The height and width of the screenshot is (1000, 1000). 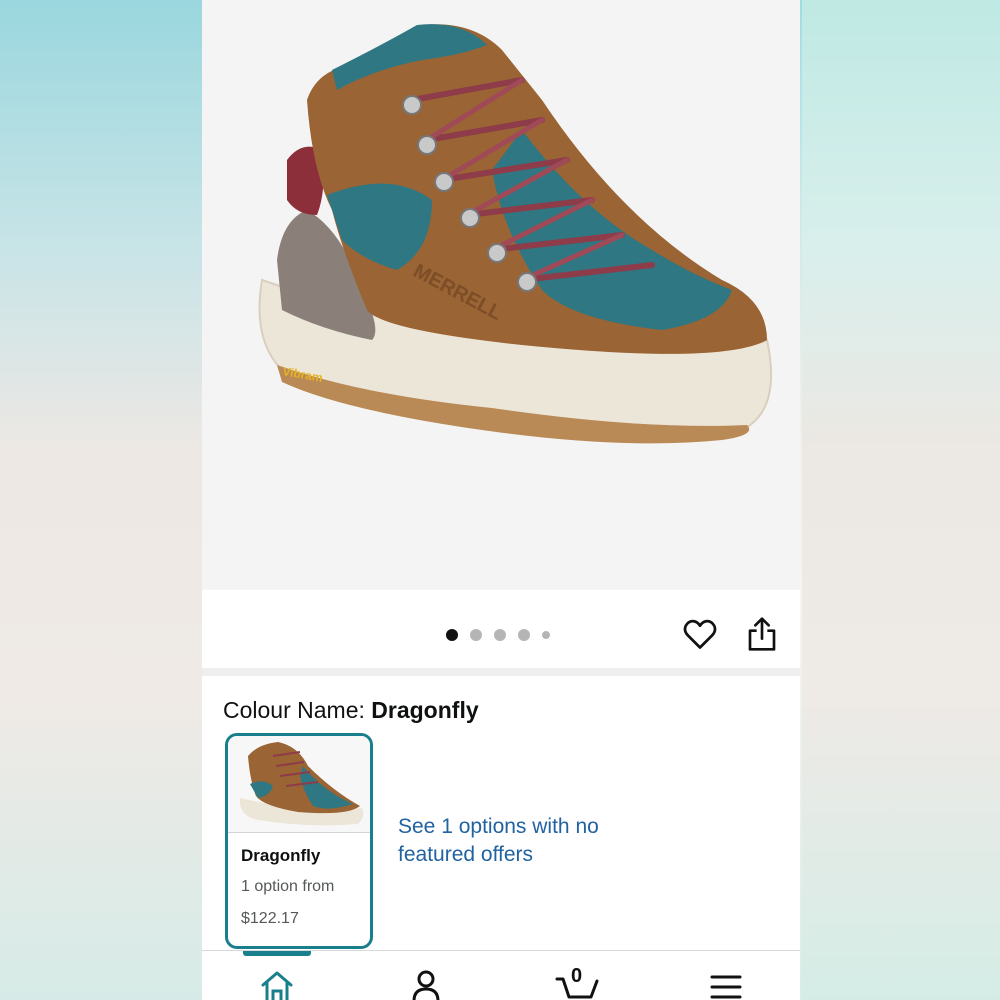 What do you see at coordinates (425, 710) in the screenshot?
I see `colour-name-value: Dragonfly` at bounding box center [425, 710].